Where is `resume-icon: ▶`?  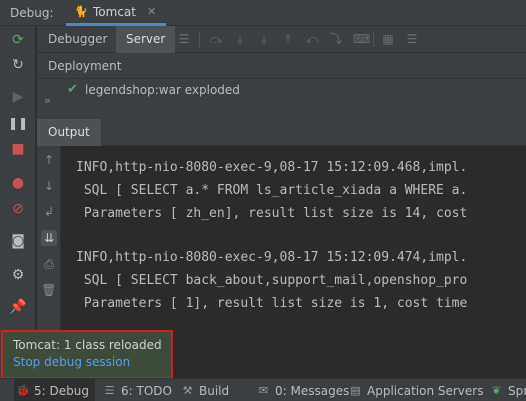
resume-icon: ▶ is located at coordinates (18, 97).